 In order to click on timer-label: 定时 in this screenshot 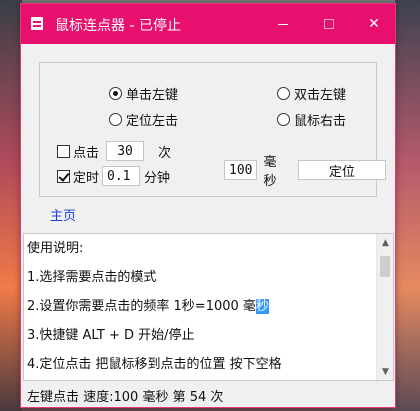, I will do `click(86, 178)`.